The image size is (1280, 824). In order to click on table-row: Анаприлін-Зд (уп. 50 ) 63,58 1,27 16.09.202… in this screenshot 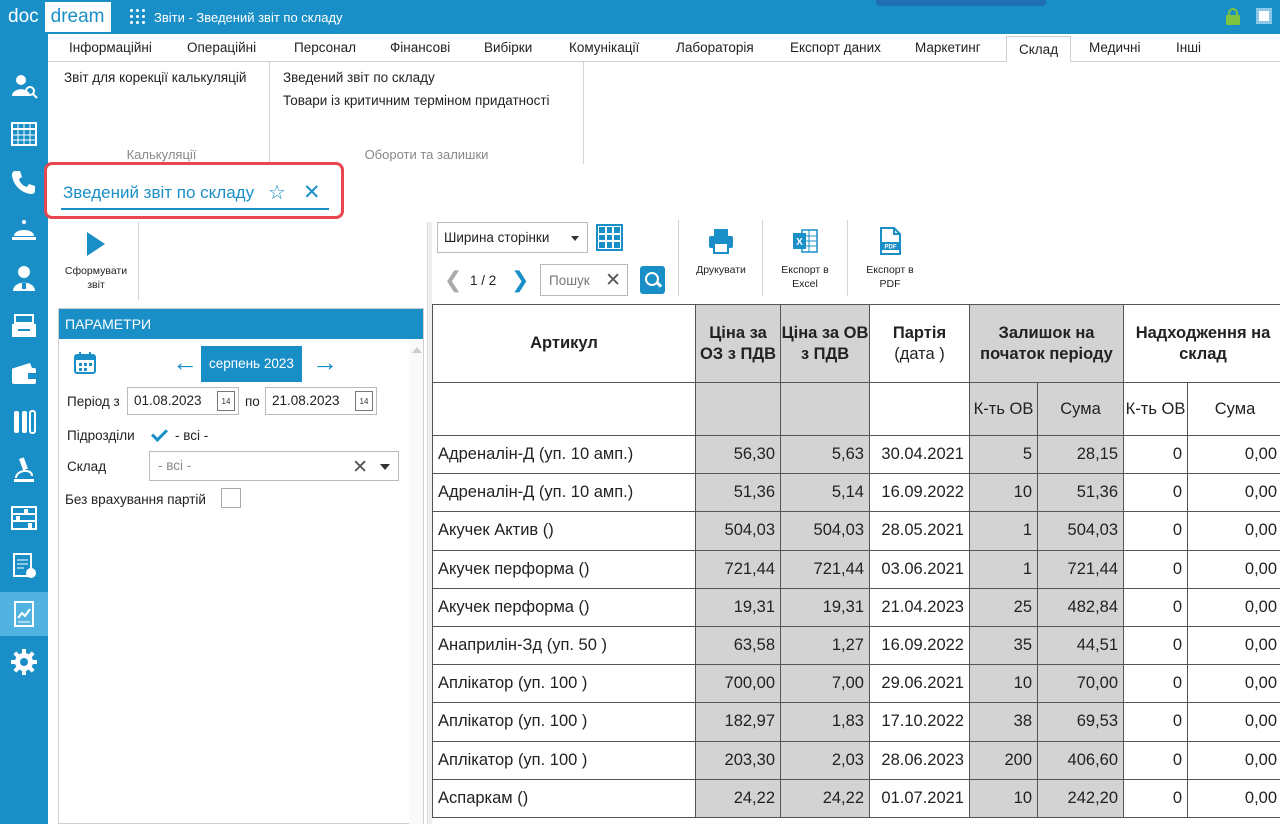, I will do `click(856, 645)`.